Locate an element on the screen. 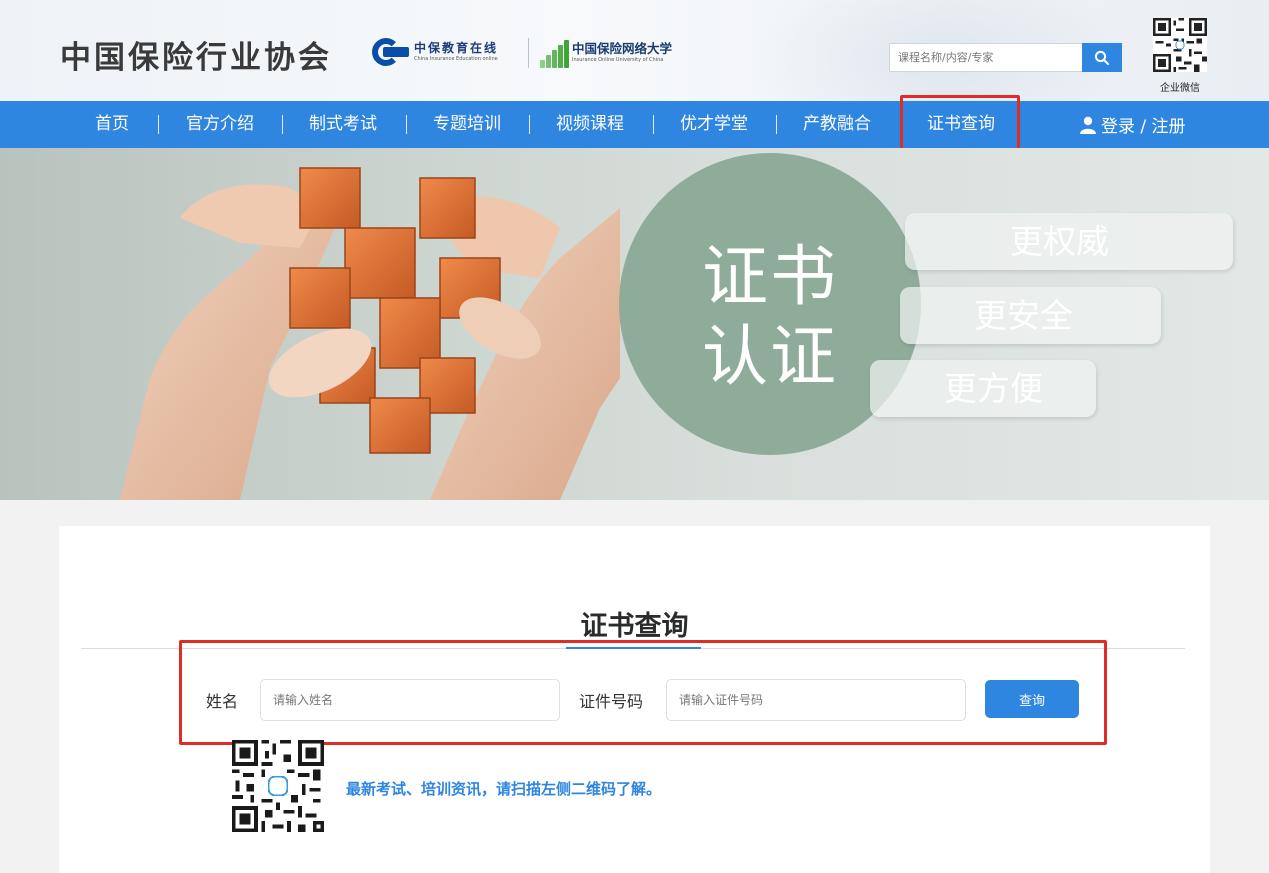  login-register-link: 登录 / 注册 is located at coordinates (1132, 124).